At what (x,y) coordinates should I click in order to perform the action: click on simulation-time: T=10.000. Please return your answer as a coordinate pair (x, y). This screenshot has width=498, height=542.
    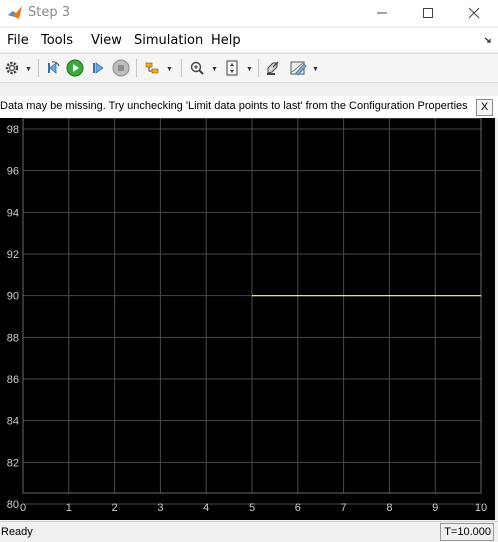
    Looking at the image, I should click on (467, 532).